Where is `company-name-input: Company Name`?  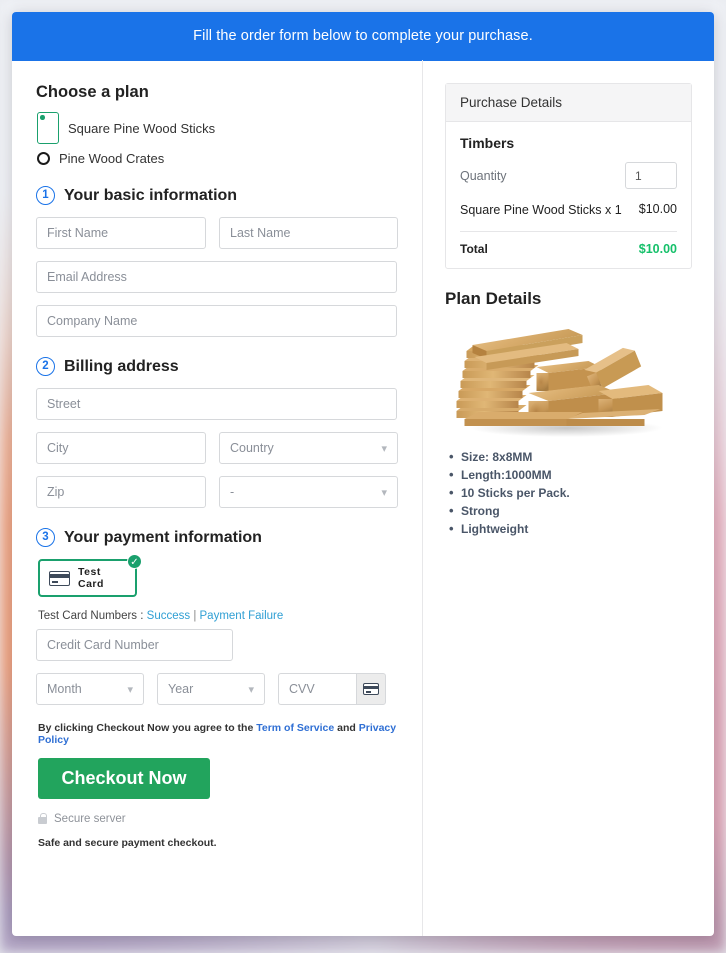 company-name-input: Company Name is located at coordinates (216, 321).